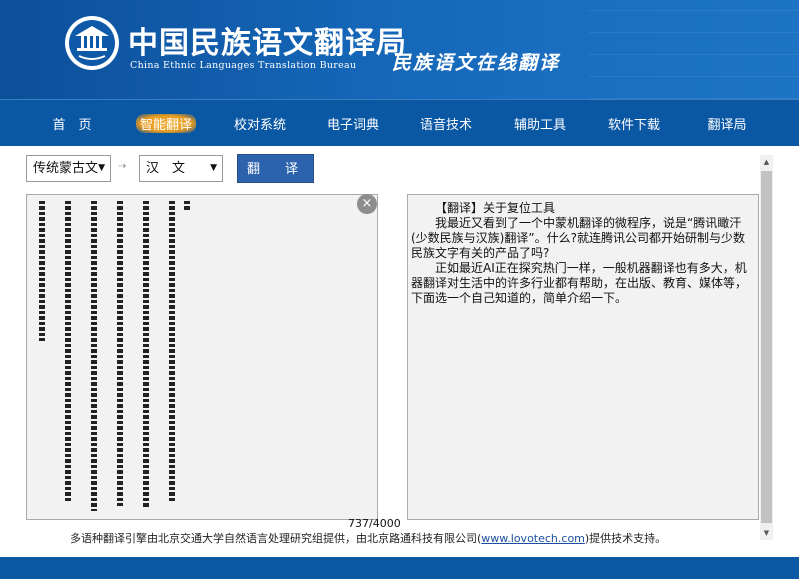  What do you see at coordinates (495, 208) in the screenshot?
I see `result-title-line: 【翻译】关于复位工具` at bounding box center [495, 208].